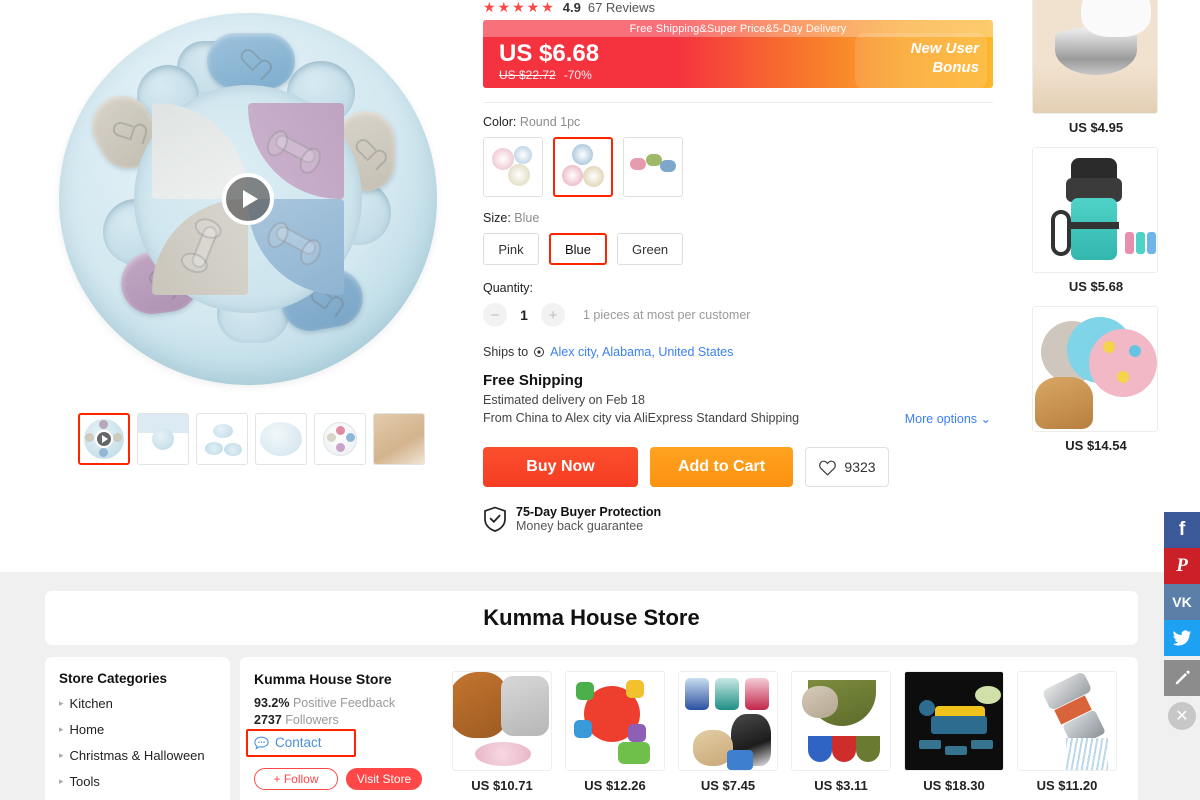 This screenshot has height=800, width=1200. What do you see at coordinates (560, 467) in the screenshot?
I see `buy-now-button: Buy Now` at bounding box center [560, 467].